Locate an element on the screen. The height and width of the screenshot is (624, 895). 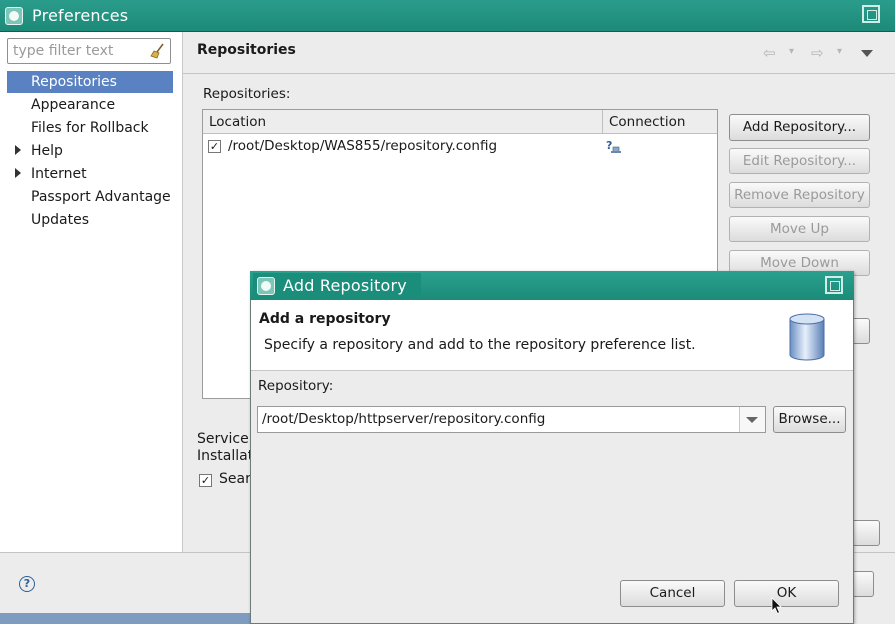
repository-checkbox: ✓ is located at coordinates (214, 146).